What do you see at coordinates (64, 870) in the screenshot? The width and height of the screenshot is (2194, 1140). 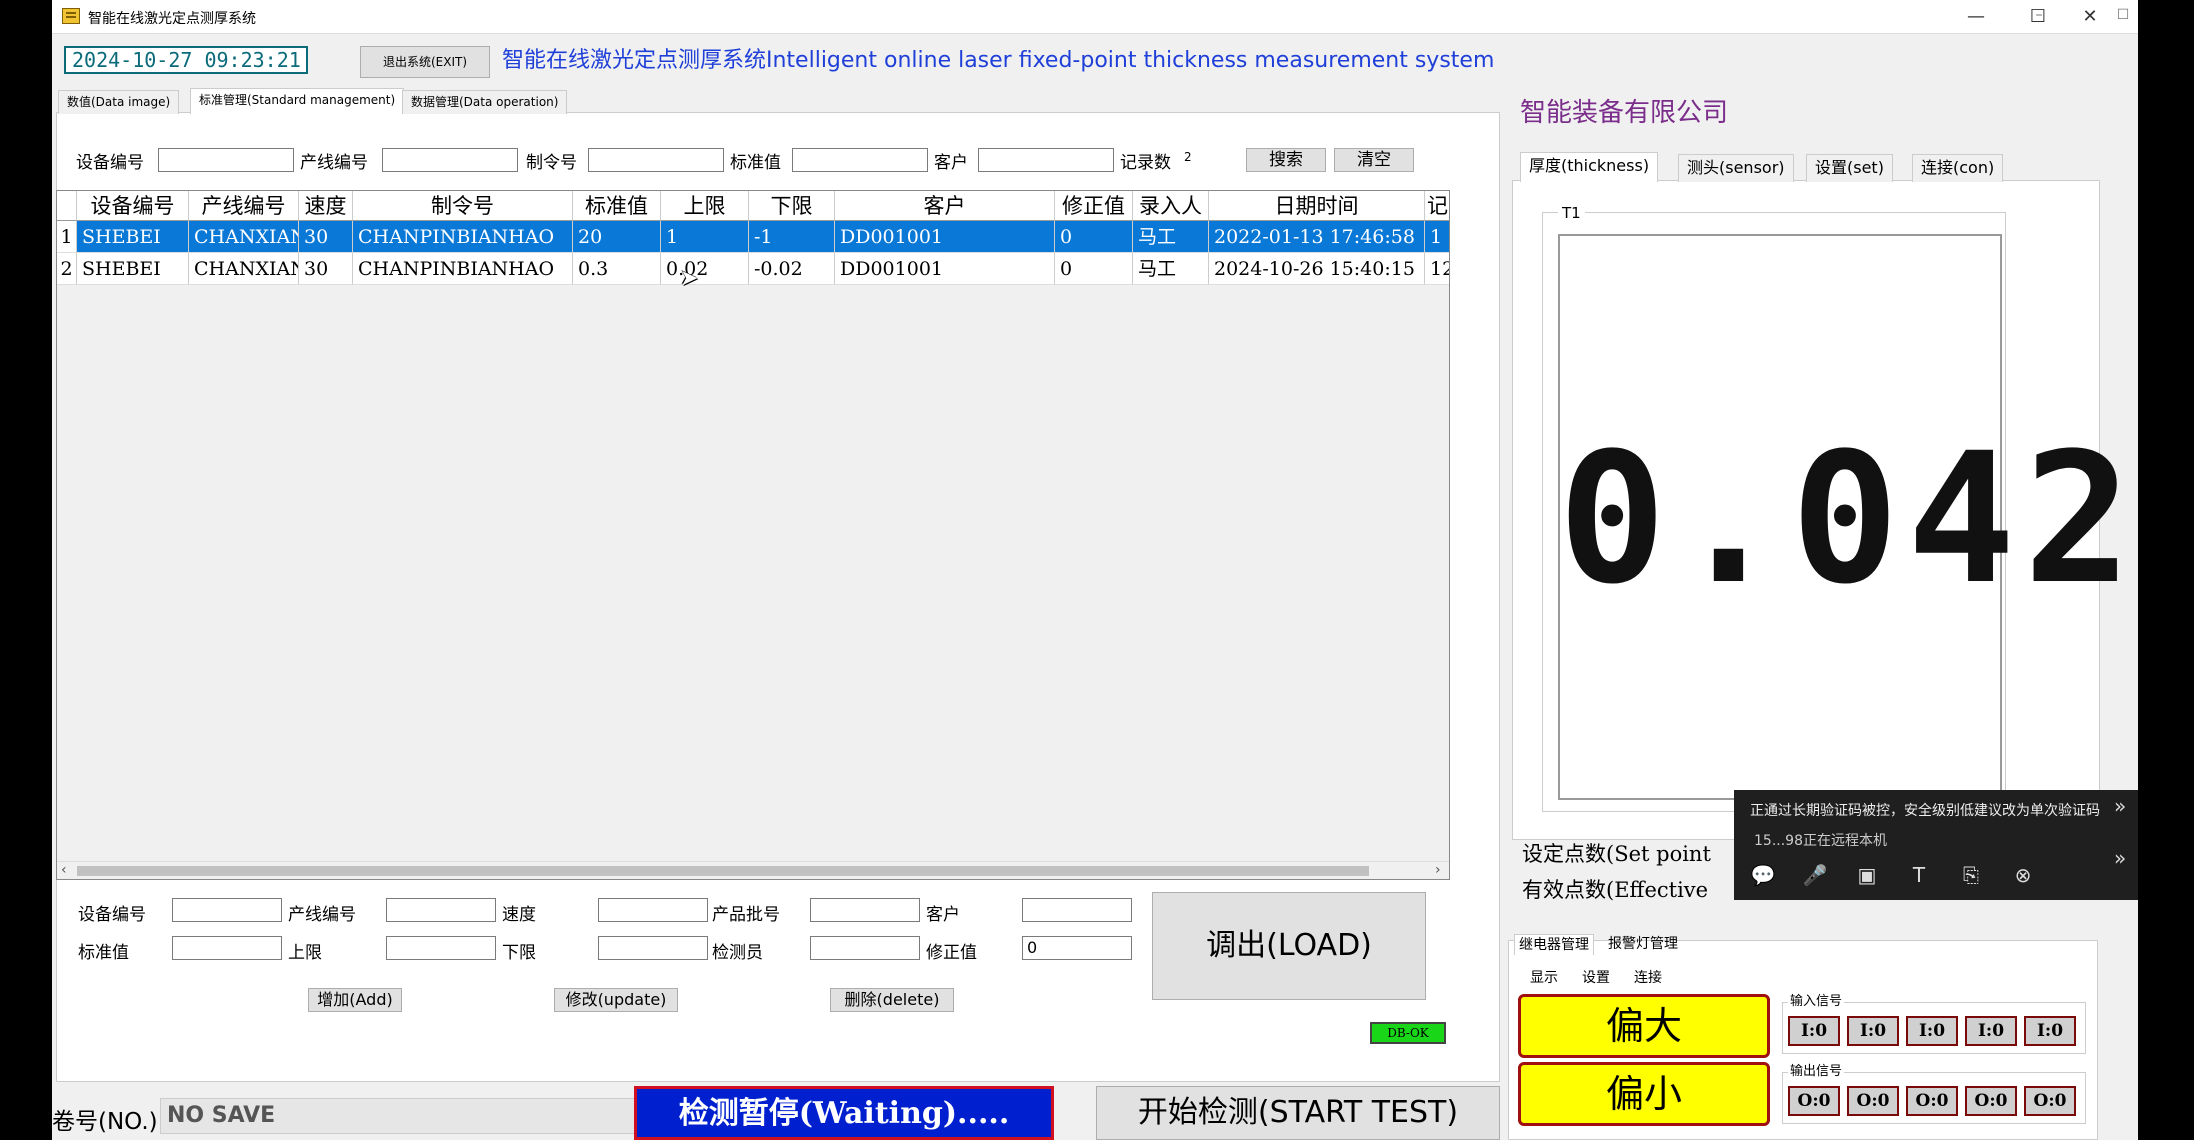 I see `scroll-left-icon: ‹` at bounding box center [64, 870].